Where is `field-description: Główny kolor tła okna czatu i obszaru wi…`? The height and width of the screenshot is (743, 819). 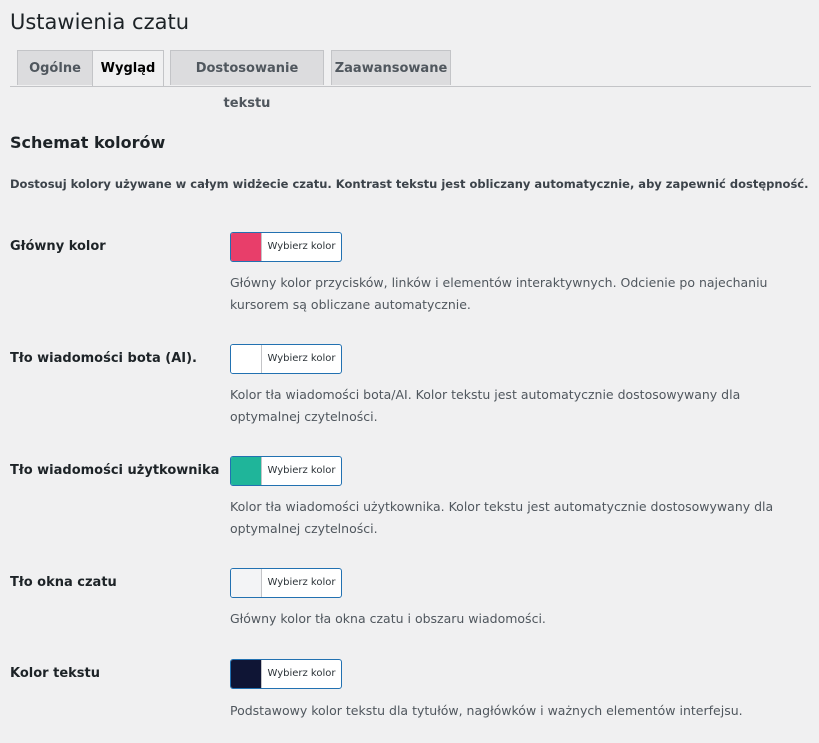 field-description: Główny kolor tła okna czatu i obszaru wi… is located at coordinates (388, 618).